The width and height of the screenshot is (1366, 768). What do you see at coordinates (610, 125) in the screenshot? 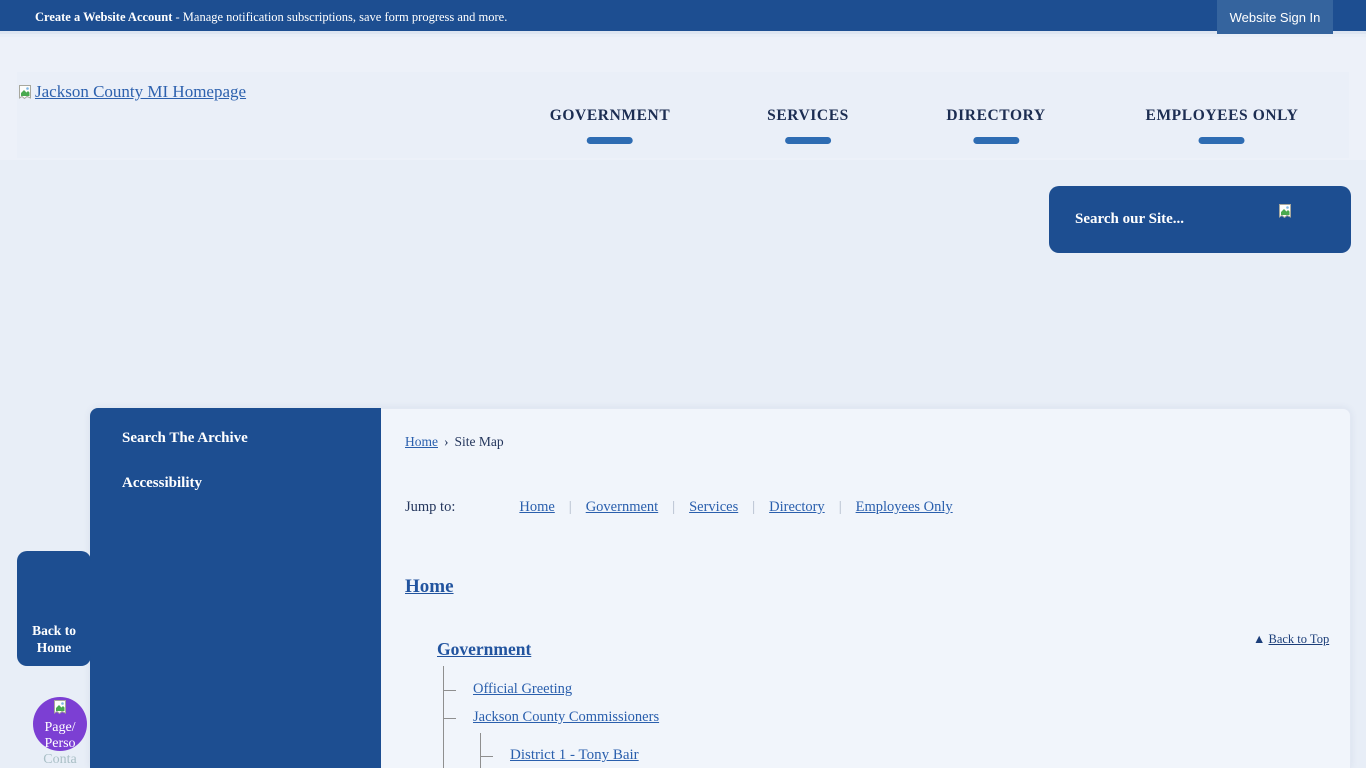
I see `nav-government: GOVERNMENT` at bounding box center [610, 125].